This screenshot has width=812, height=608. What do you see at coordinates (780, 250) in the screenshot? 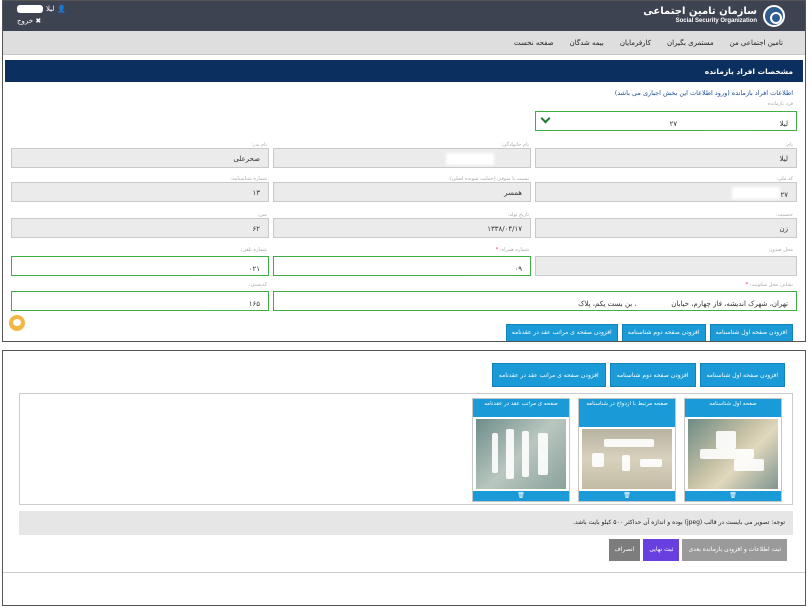
I see `workplace-label: محل صدور:` at bounding box center [780, 250].